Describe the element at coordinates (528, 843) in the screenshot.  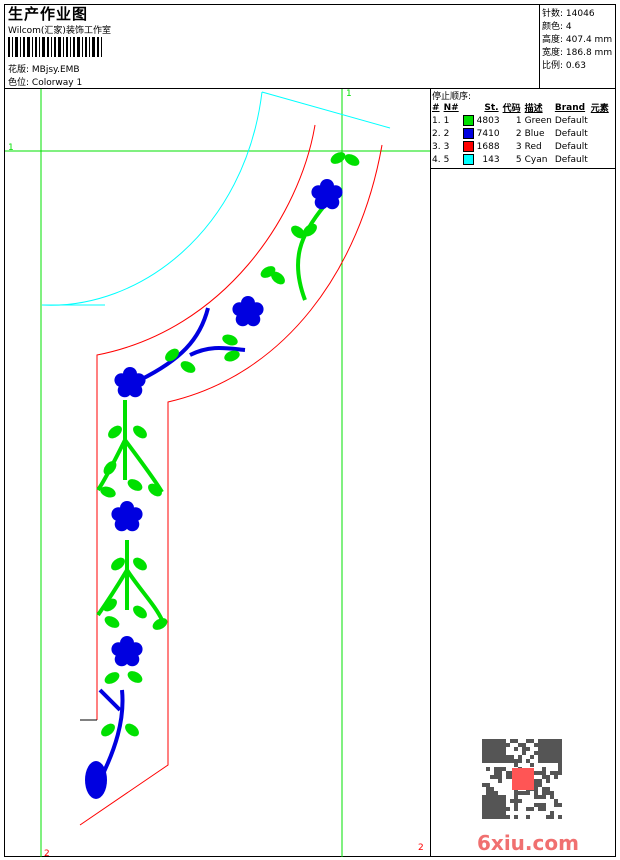
I see `watermark-logo: 6xiu.com` at that location.